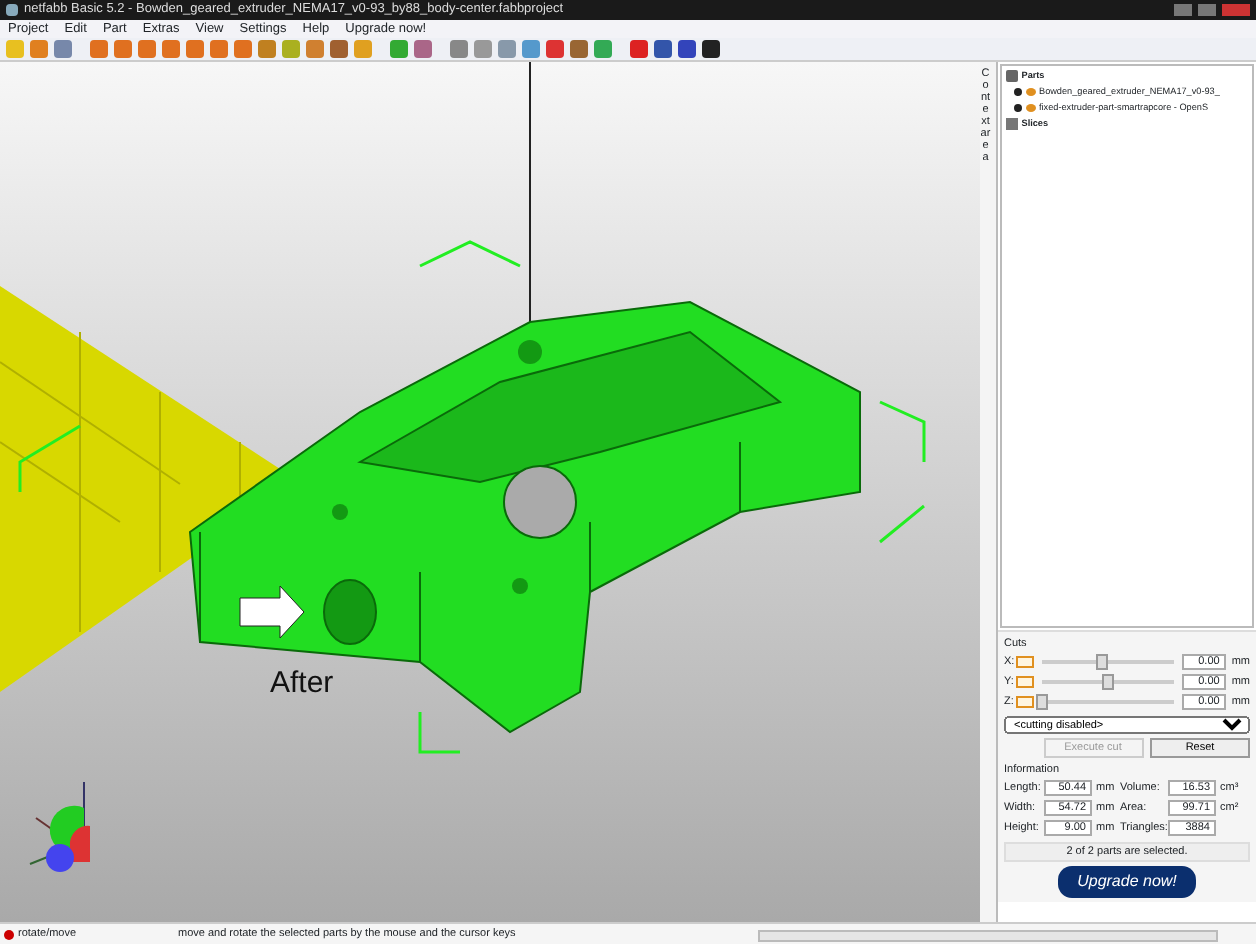 This screenshot has width=1256, height=944. I want to click on parts-icon, so click(1012, 76).